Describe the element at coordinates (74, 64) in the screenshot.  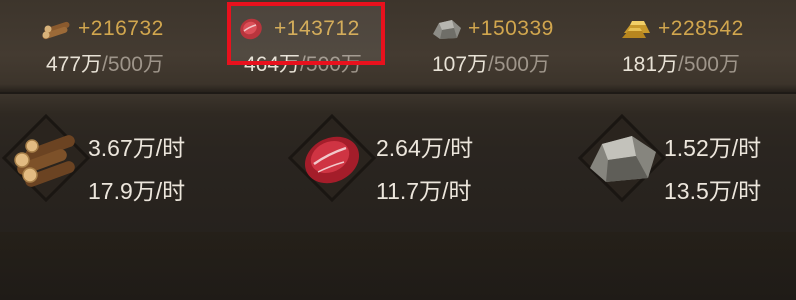
I see `current-amount: 477万` at that location.